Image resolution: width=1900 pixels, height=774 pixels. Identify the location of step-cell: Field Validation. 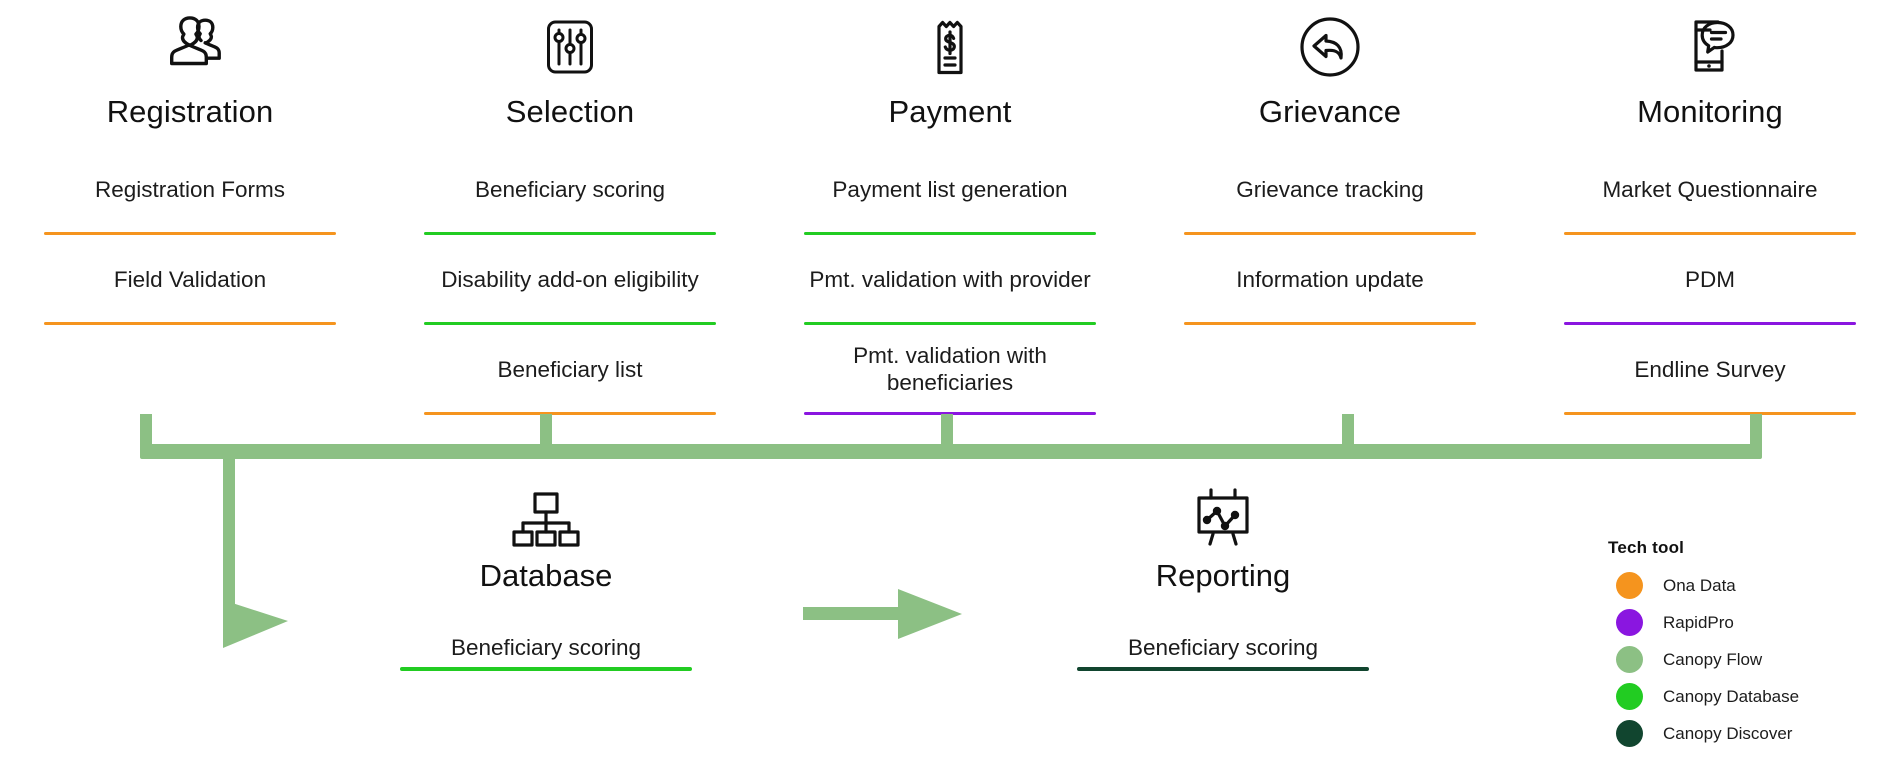
(190, 280).